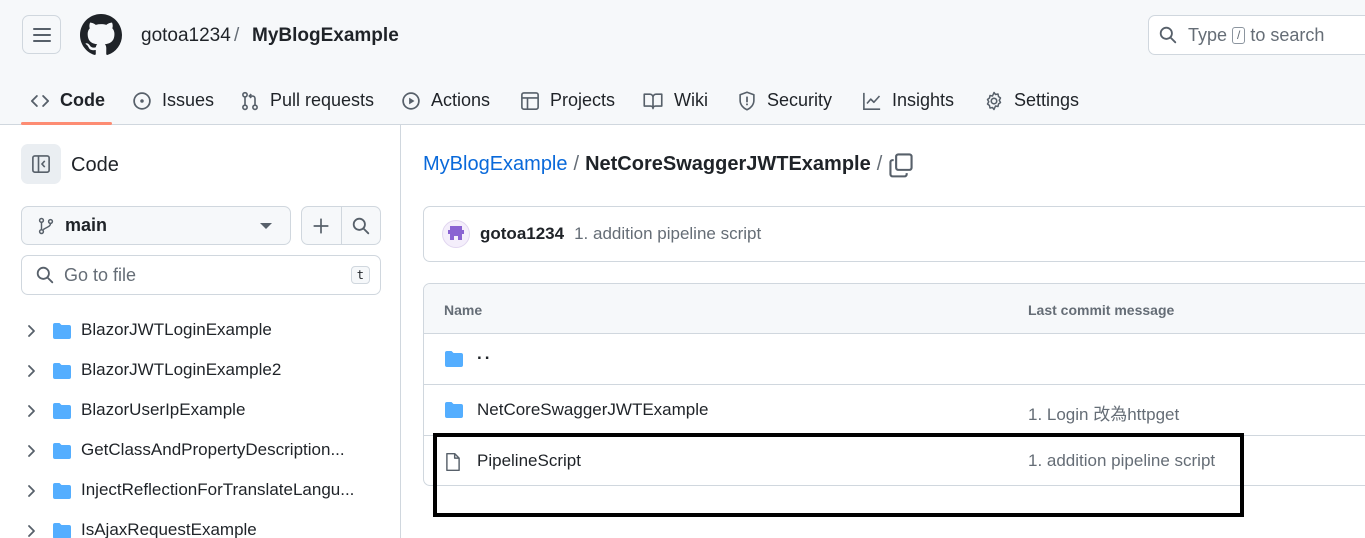 Image resolution: width=1365 pixels, height=538 pixels. Describe the element at coordinates (46, 225) in the screenshot. I see `git-branch-icon` at that location.